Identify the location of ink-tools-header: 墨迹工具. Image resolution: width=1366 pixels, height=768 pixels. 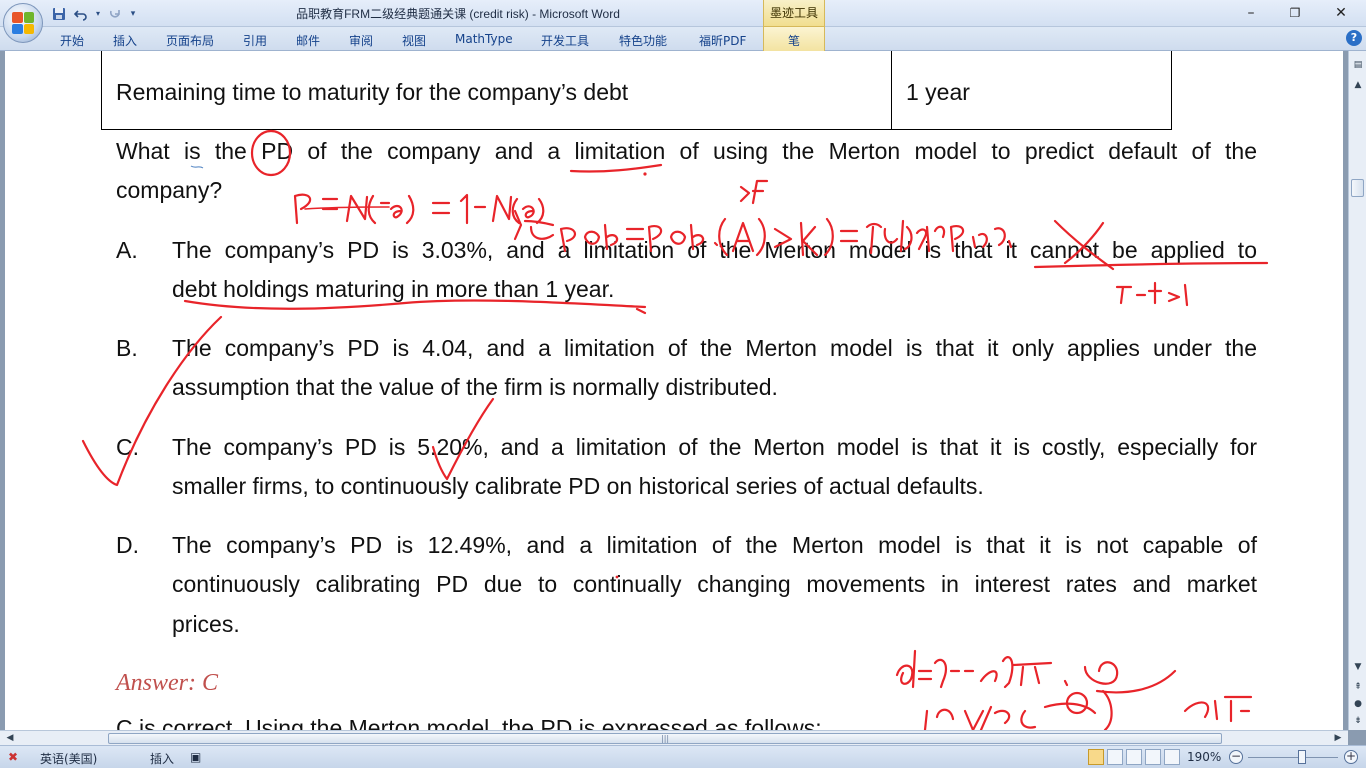
(794, 13).